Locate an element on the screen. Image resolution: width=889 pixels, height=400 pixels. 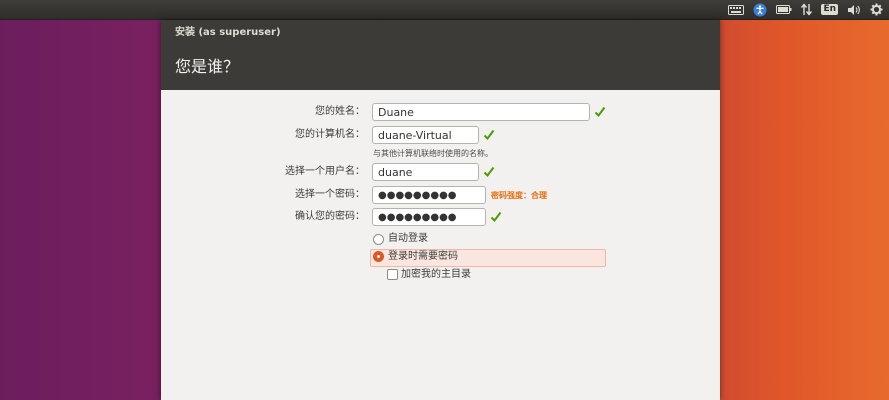
volume-icon is located at coordinates (854, 9).